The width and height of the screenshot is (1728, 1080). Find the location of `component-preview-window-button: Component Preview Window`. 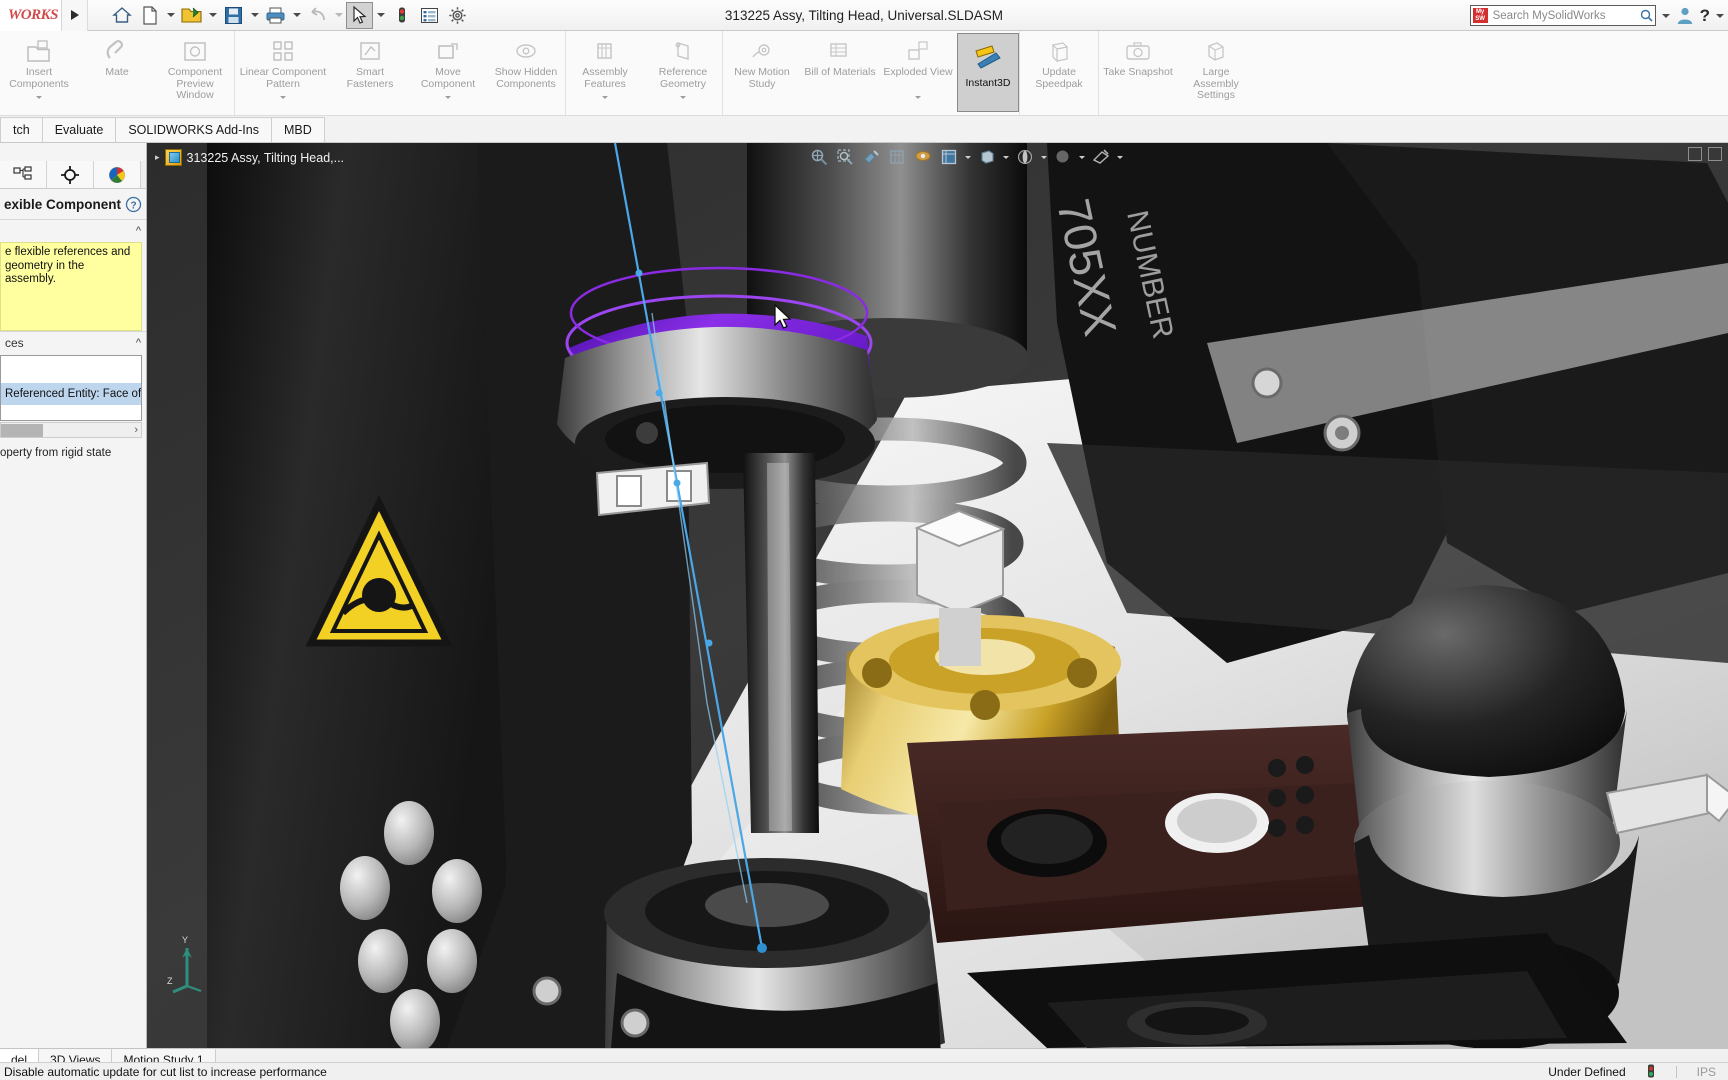

component-preview-window-button: Component Preview Window is located at coordinates (195, 73).